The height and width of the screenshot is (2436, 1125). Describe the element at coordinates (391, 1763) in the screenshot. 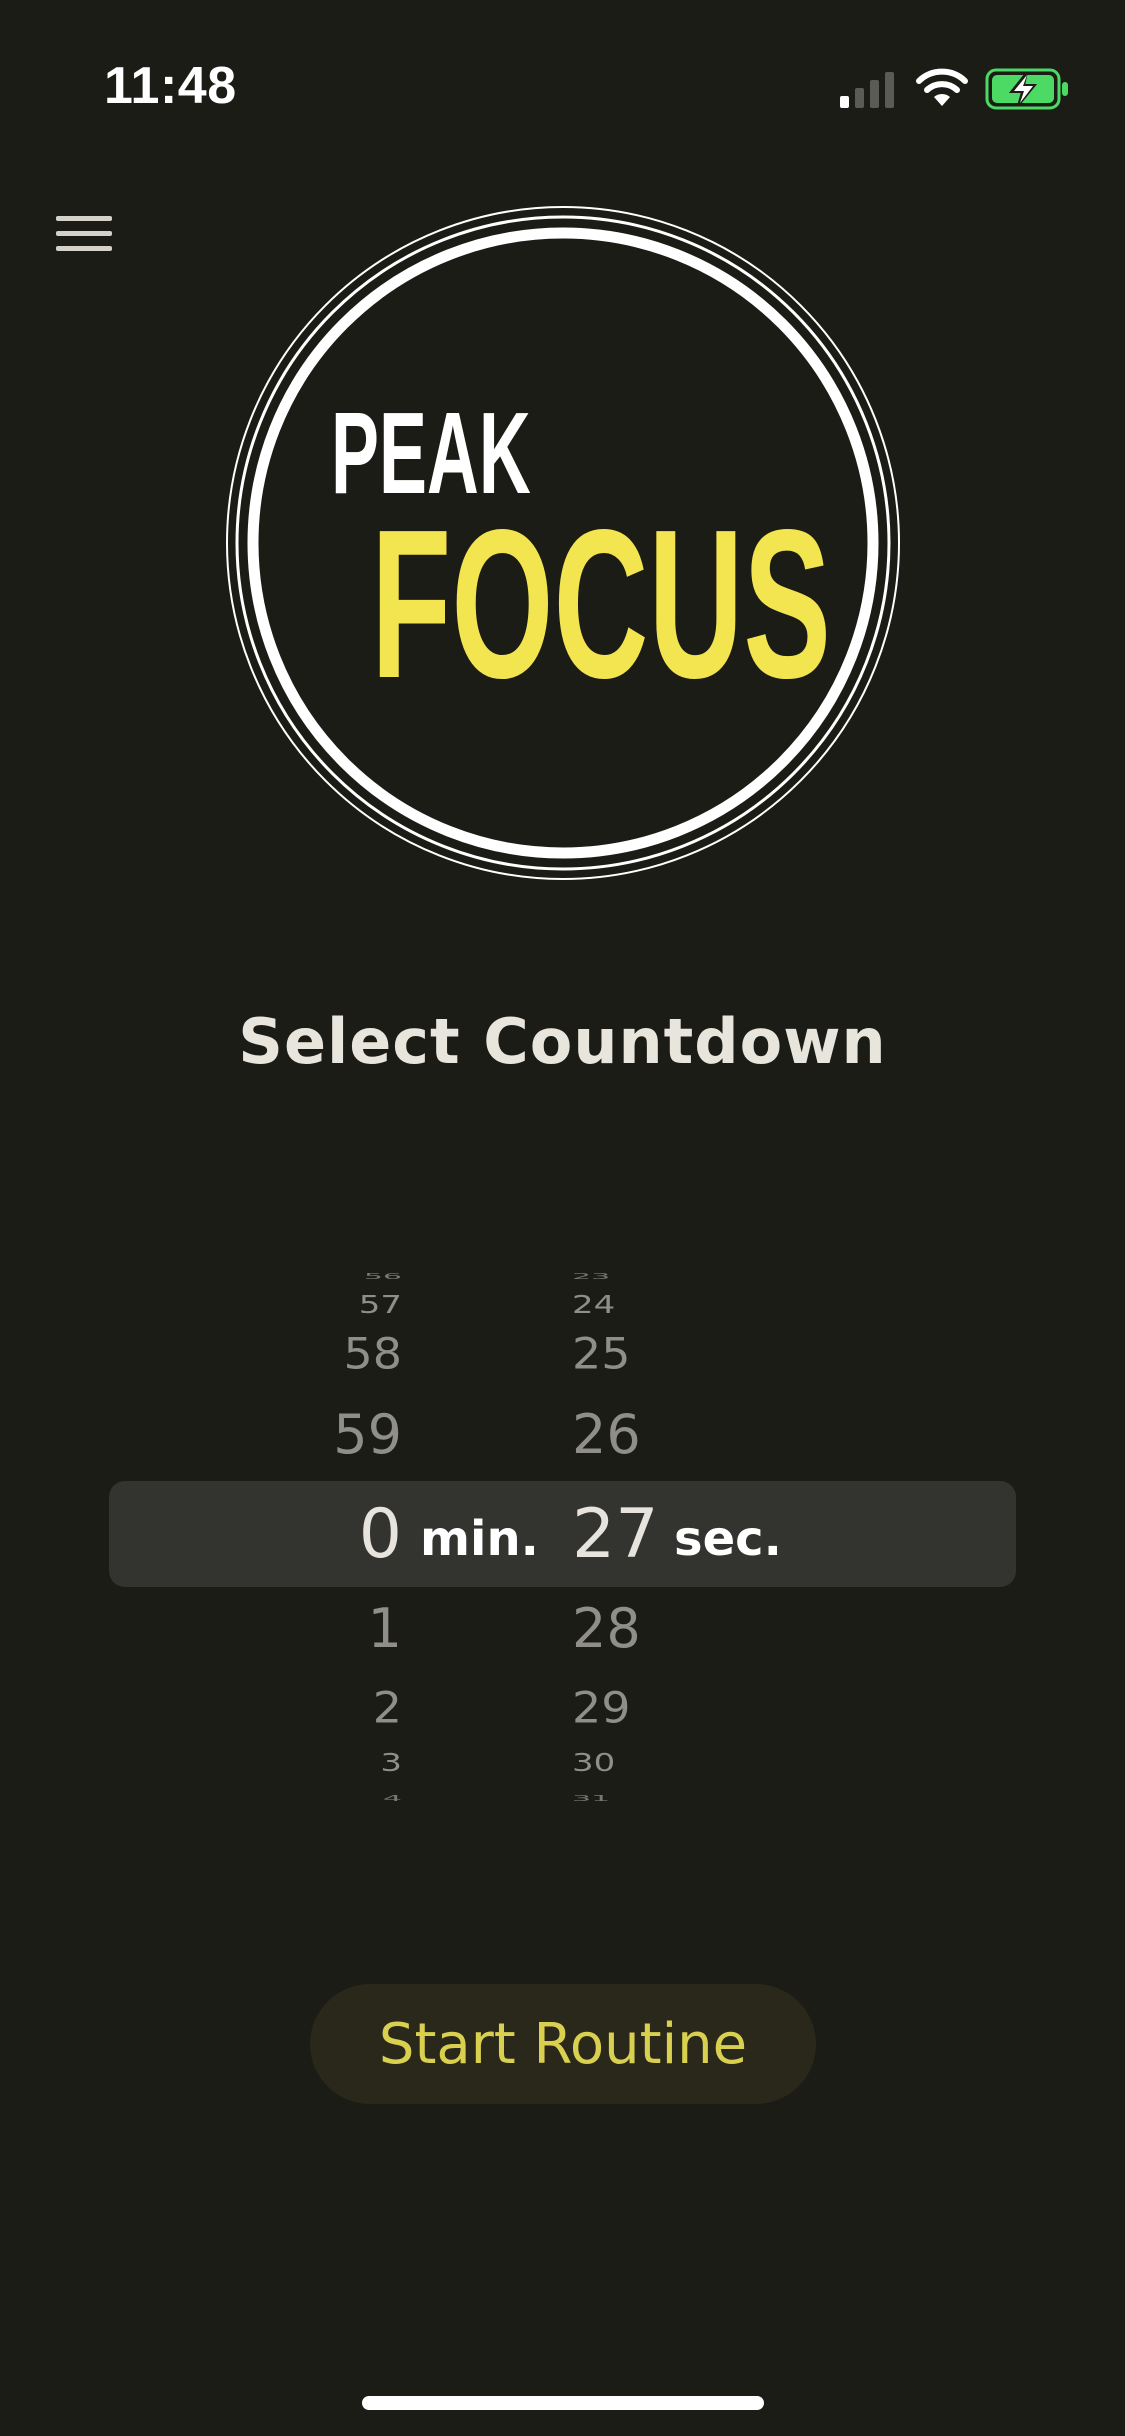

I see `minutes-option: 3` at that location.